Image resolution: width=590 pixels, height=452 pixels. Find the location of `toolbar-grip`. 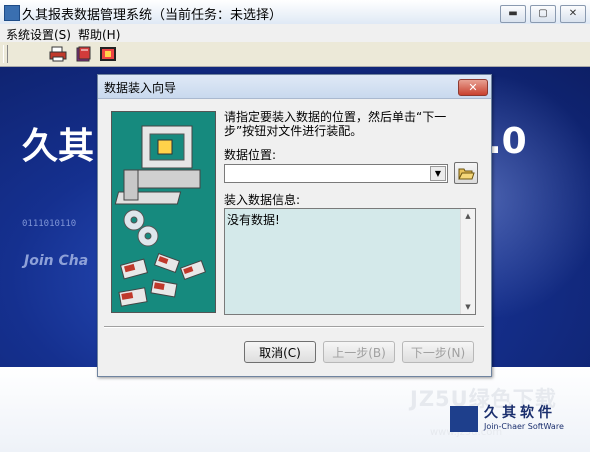

toolbar-grip is located at coordinates (5, 54).